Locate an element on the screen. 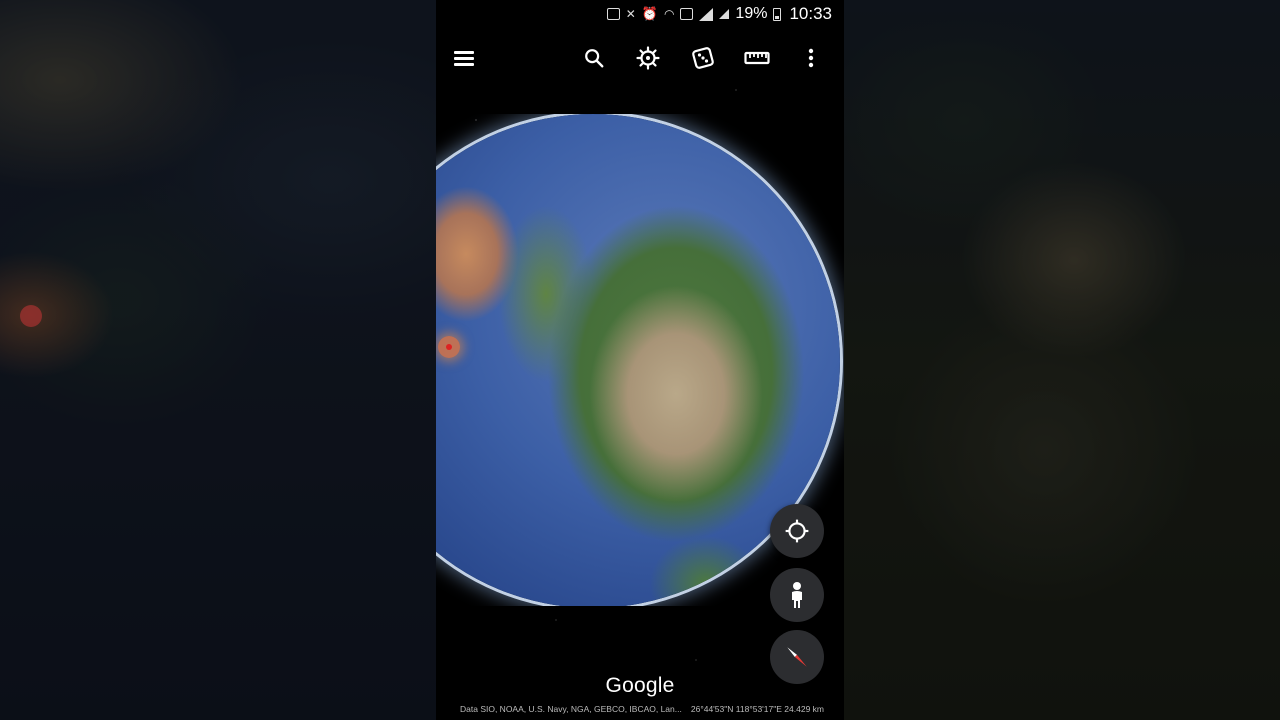 This screenshot has height=720, width=1280. search-icon is located at coordinates (594, 58).